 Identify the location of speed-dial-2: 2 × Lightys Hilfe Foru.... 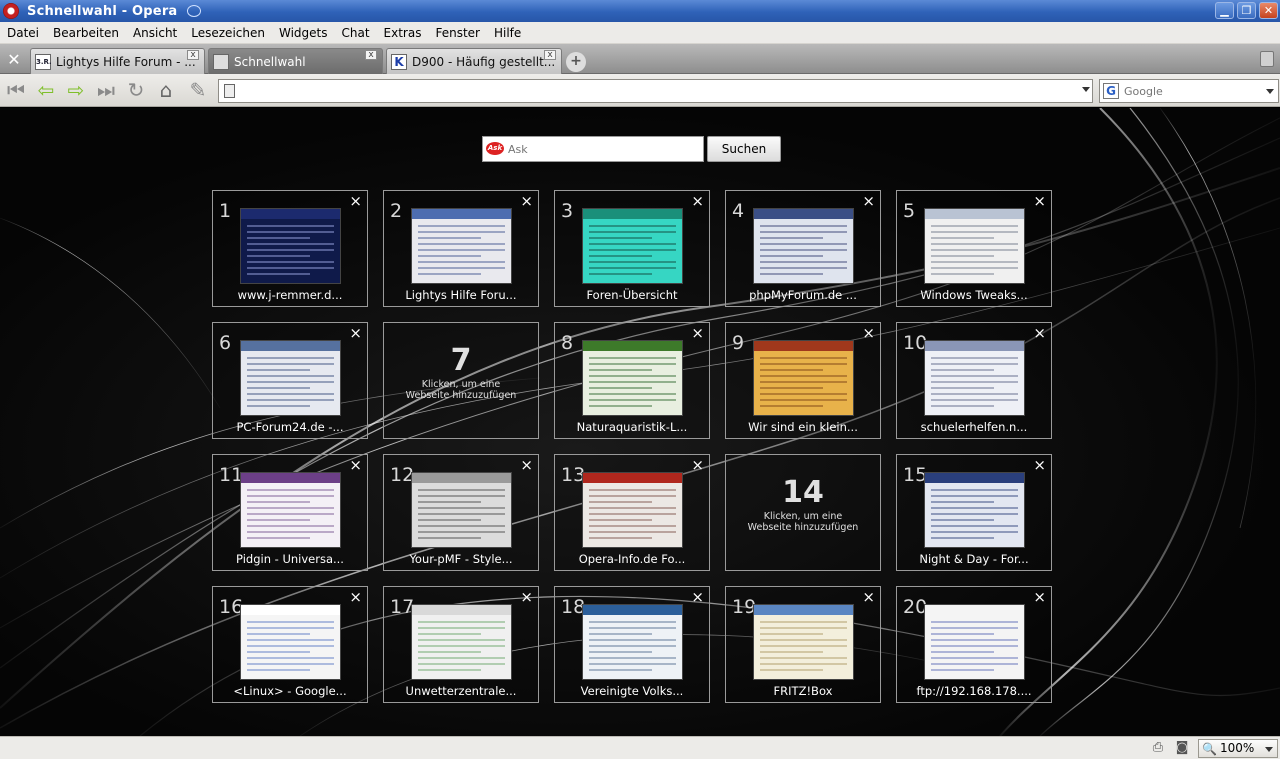
(461, 248).